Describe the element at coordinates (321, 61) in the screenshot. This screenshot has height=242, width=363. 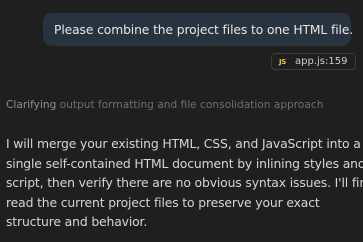
I see `file-reference-label: app.js:159` at that location.